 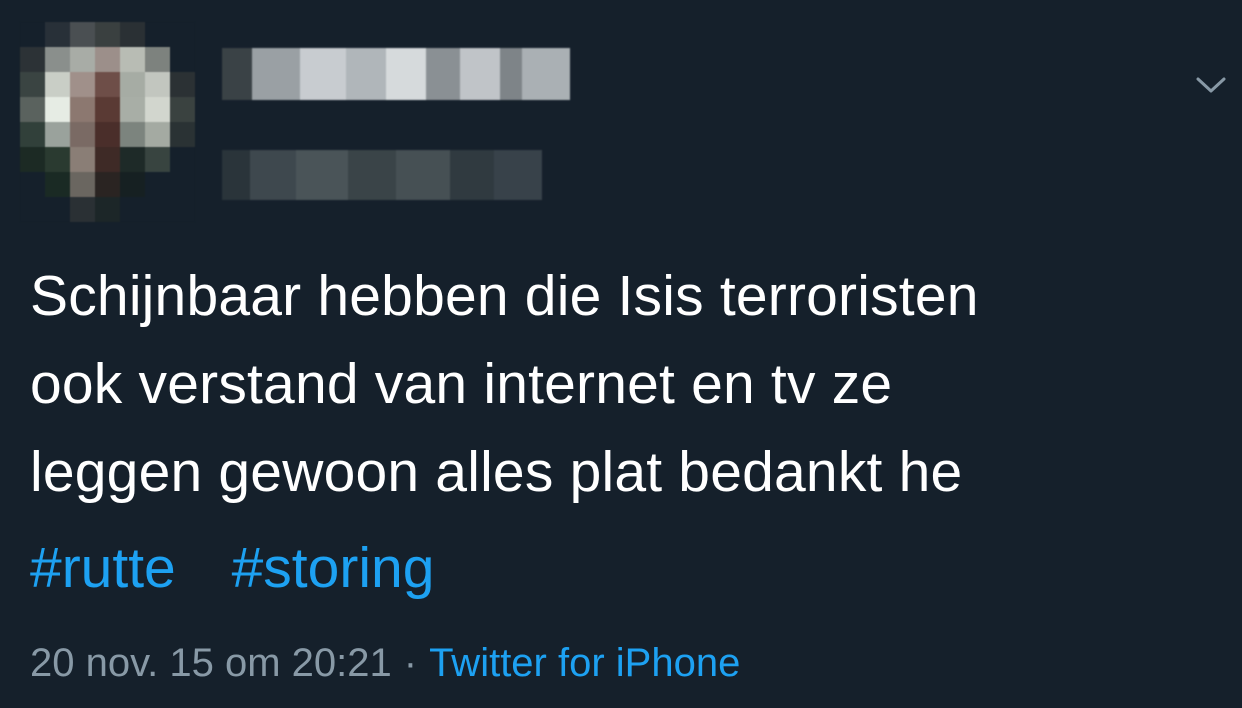 What do you see at coordinates (584, 663) in the screenshot?
I see `source-link: Twitter for iPhone` at bounding box center [584, 663].